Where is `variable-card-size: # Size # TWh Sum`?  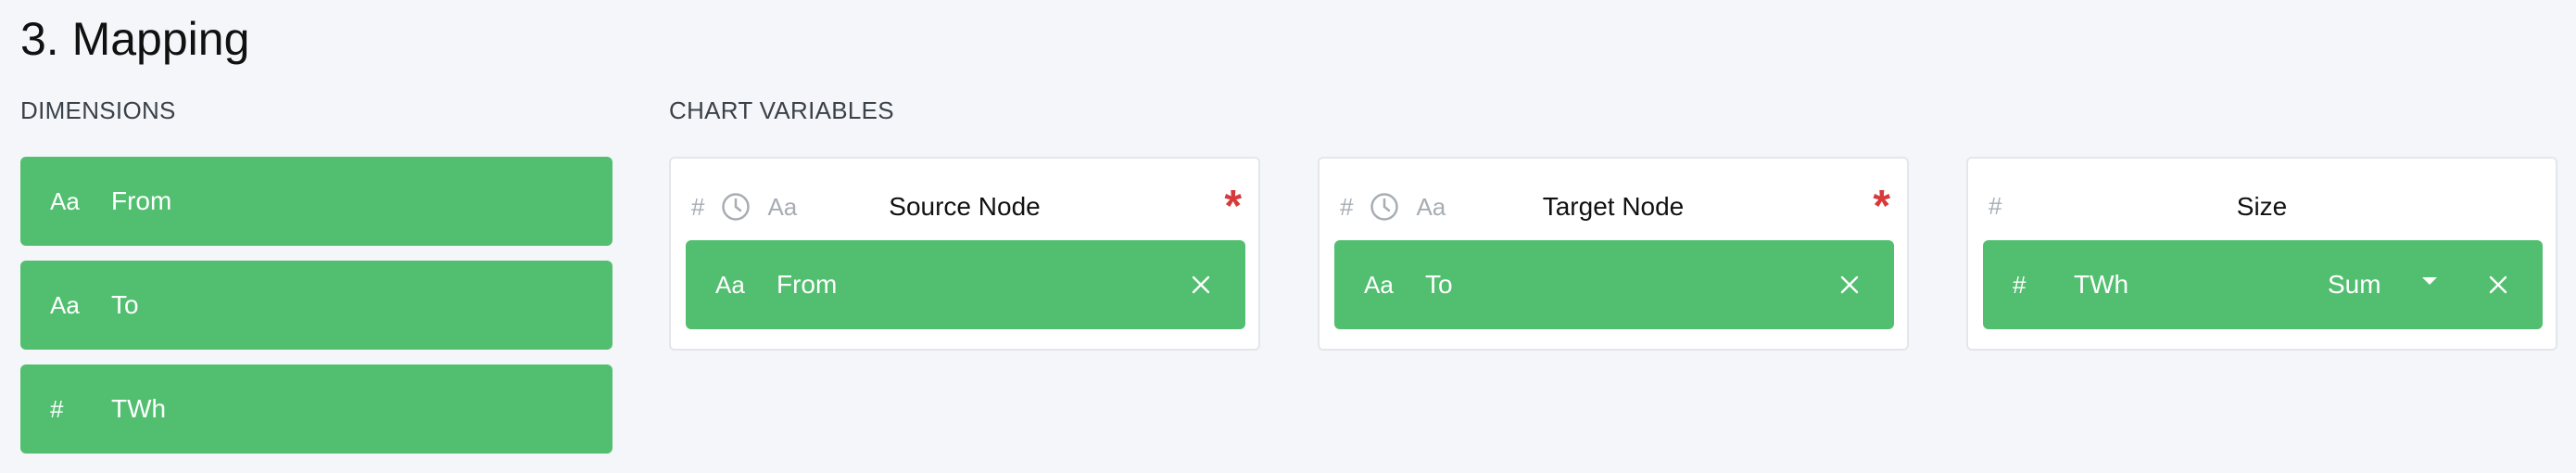 variable-card-size: # Size # TWh Sum is located at coordinates (2261, 254).